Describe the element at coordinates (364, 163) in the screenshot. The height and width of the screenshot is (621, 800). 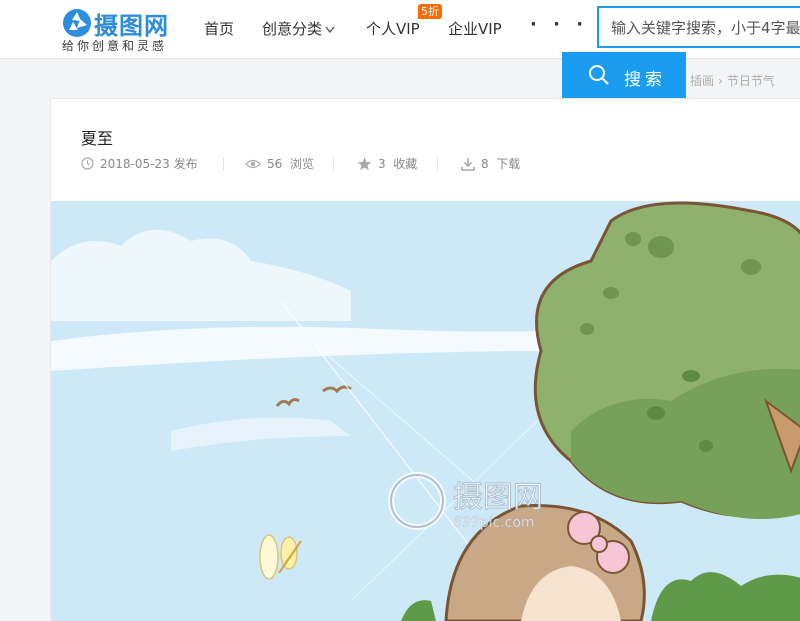
I see `star-icon` at that location.